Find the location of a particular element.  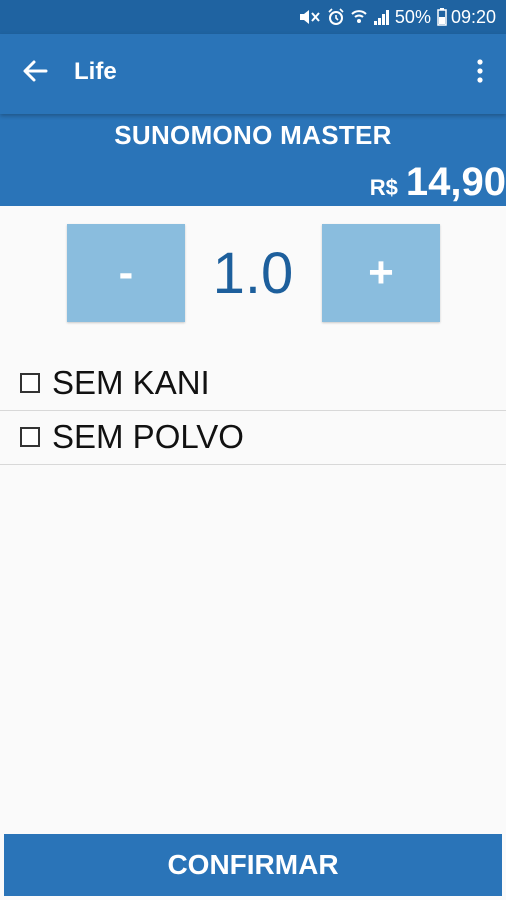

more-vert-icon is located at coordinates (480, 73).